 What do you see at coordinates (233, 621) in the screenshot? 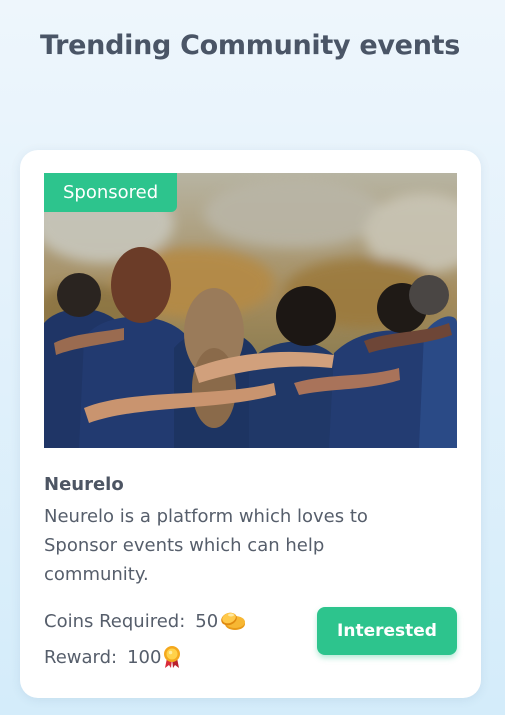
I see `coins-icon` at bounding box center [233, 621].